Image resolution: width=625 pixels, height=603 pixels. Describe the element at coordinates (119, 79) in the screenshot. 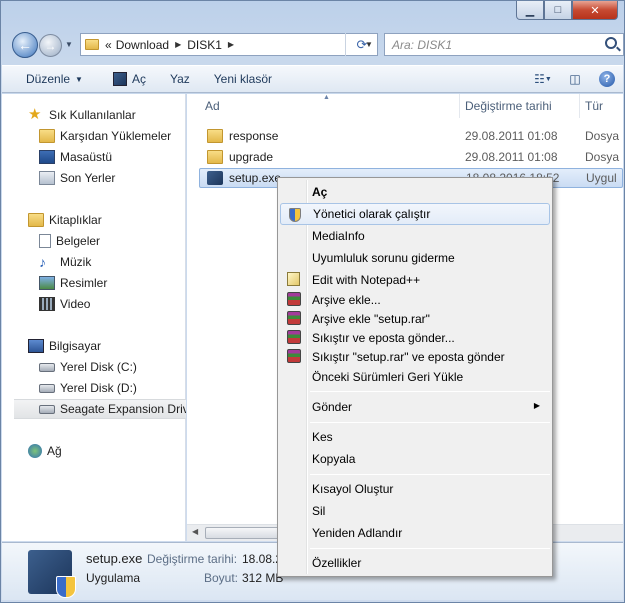

I see `app-icon` at that location.